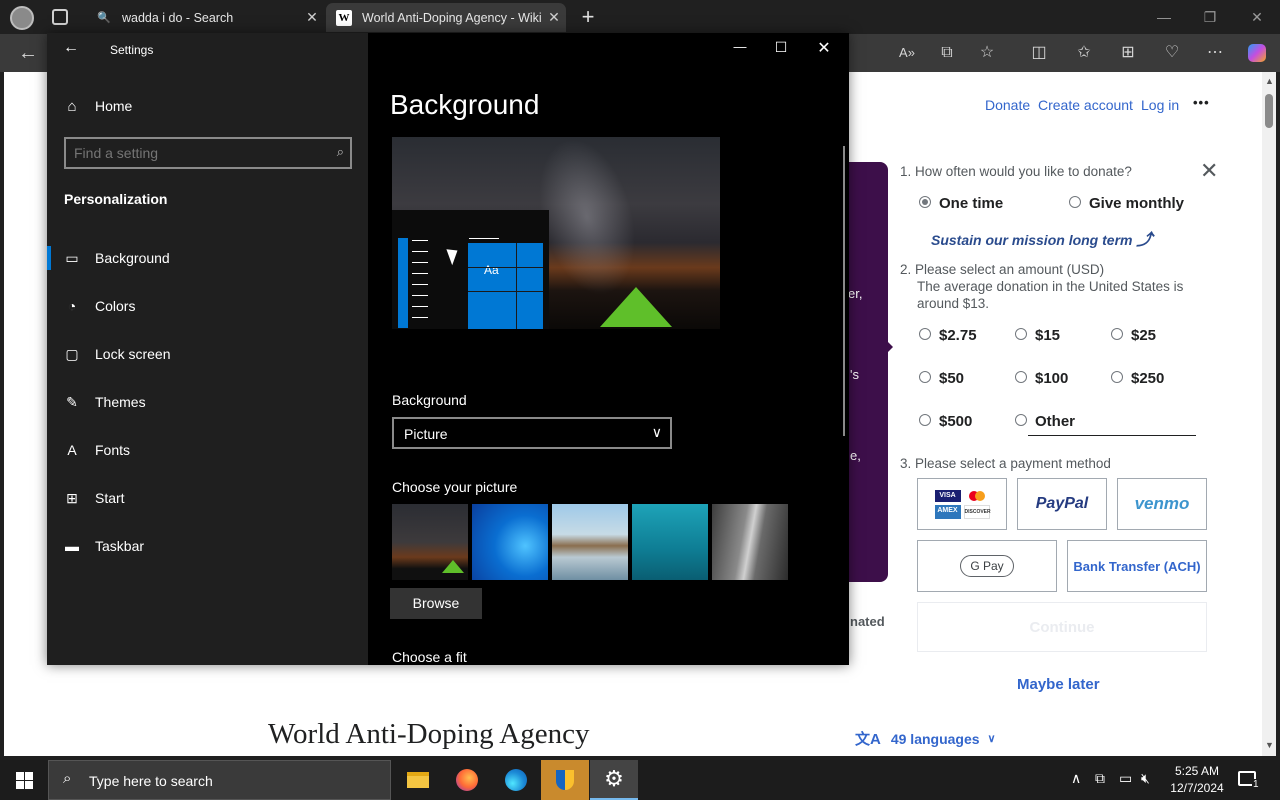 Image resolution: width=1280 pixels, height=800 pixels. What do you see at coordinates (614, 780) in the screenshot?
I see `settings-gear-icon: ⚙` at bounding box center [614, 780].